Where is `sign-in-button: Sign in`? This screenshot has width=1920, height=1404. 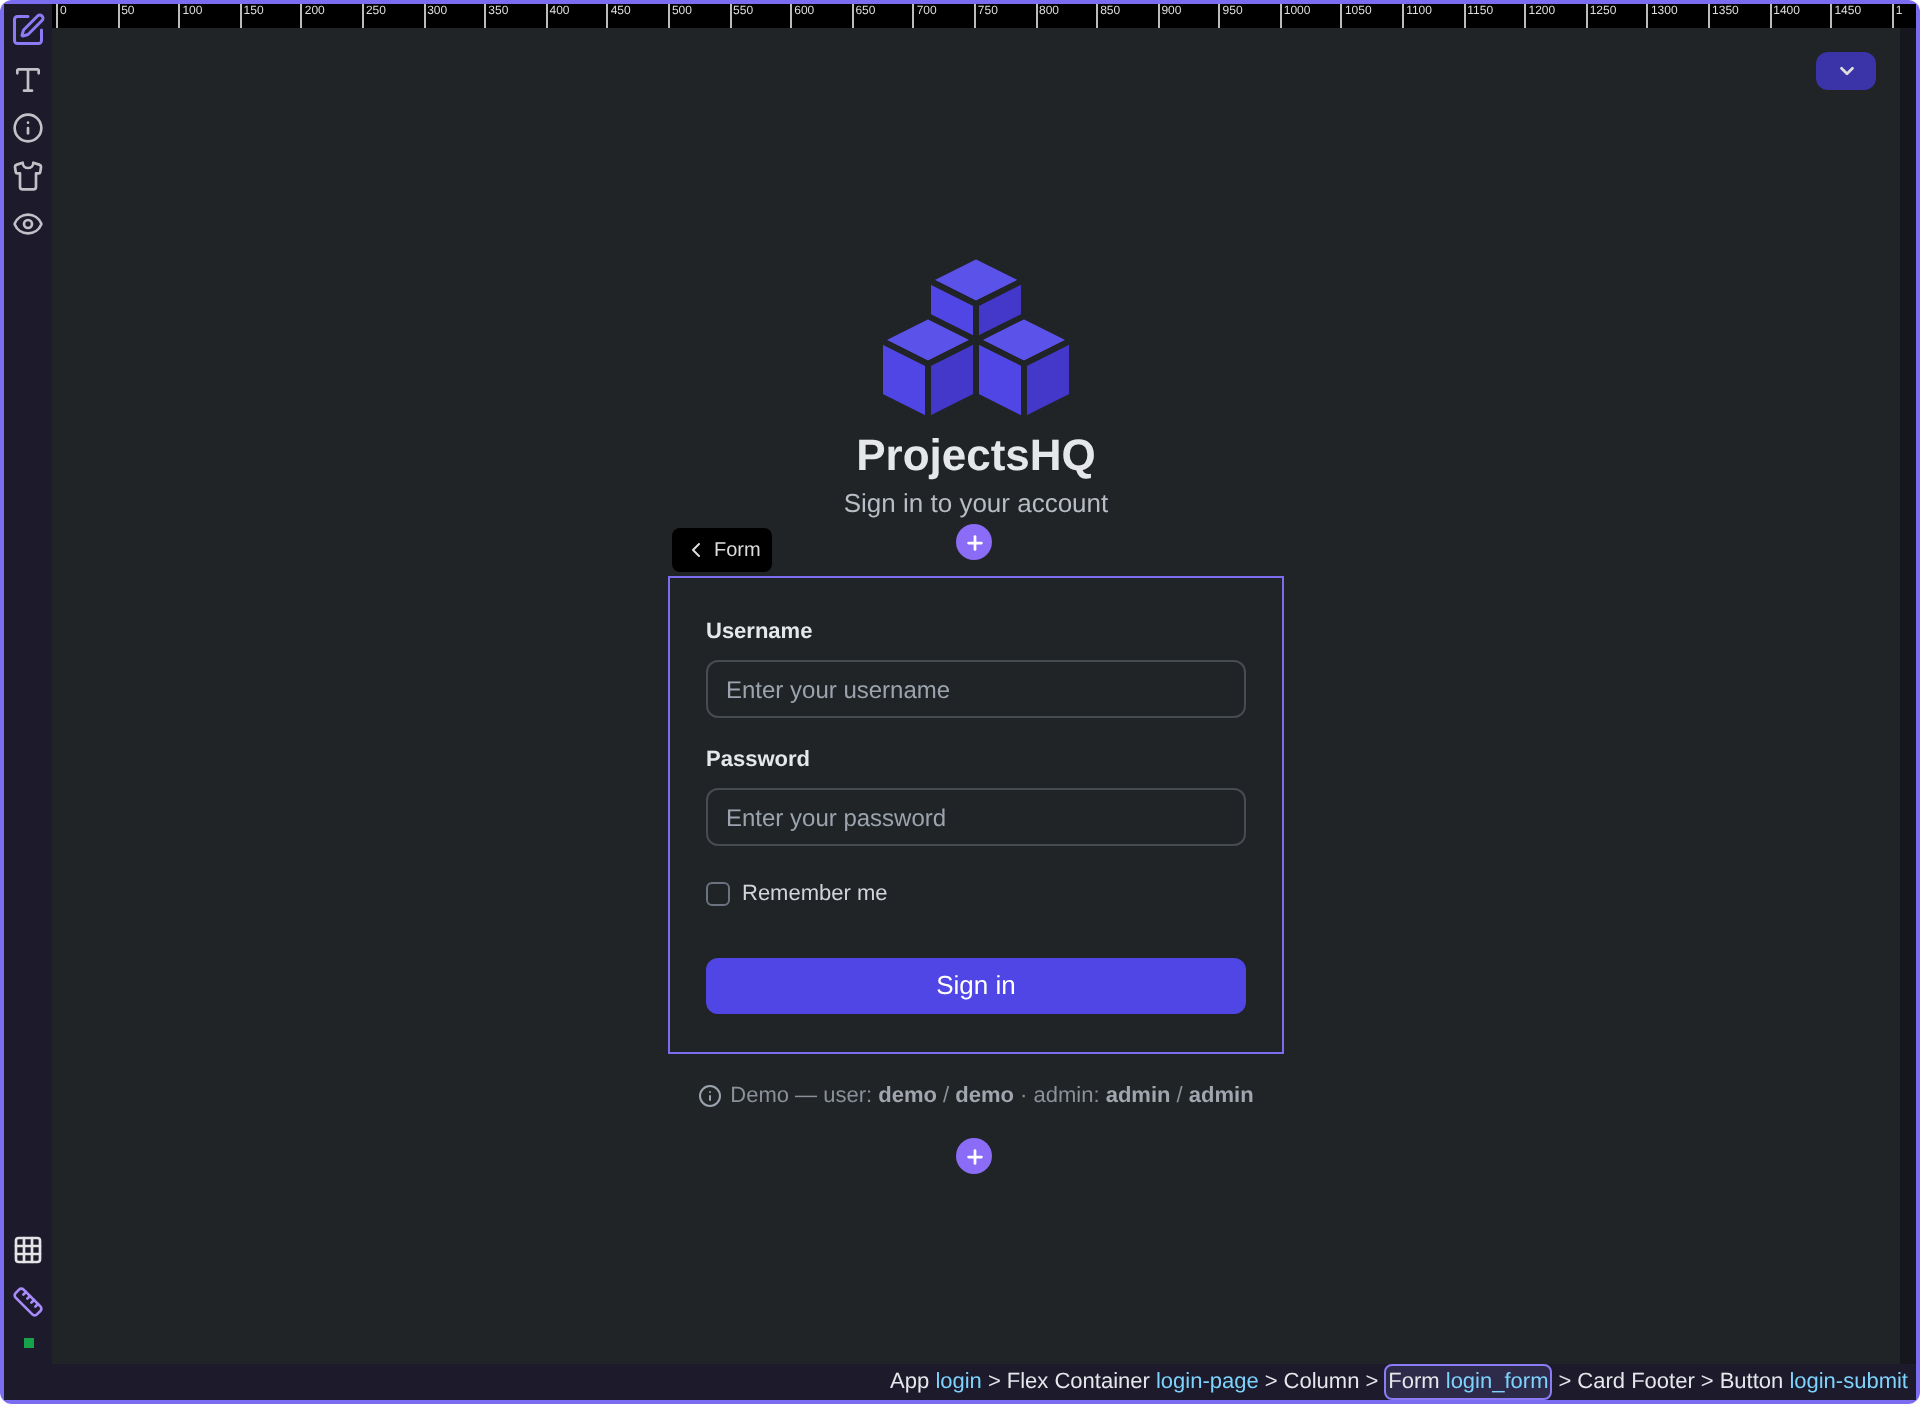 sign-in-button: Sign in is located at coordinates (976, 985).